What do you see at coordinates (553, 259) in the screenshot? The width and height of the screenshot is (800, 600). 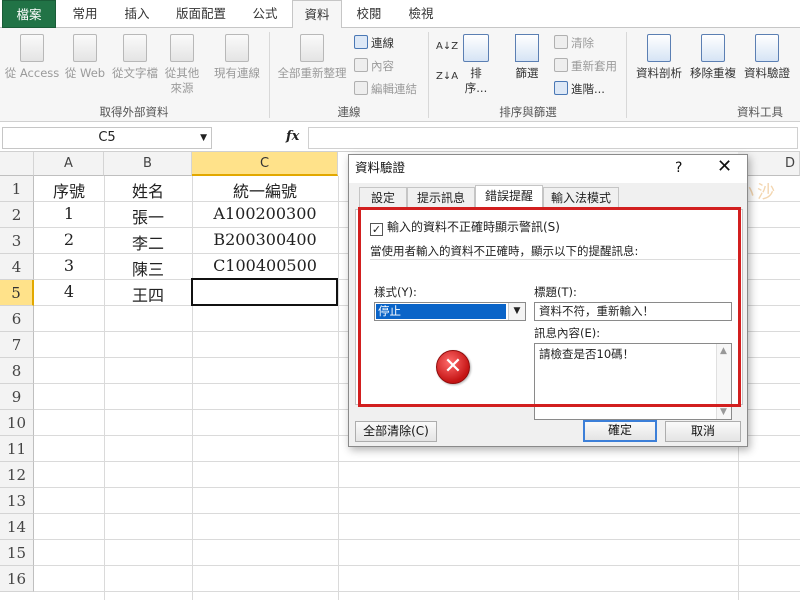 I see `divider` at bounding box center [553, 259].